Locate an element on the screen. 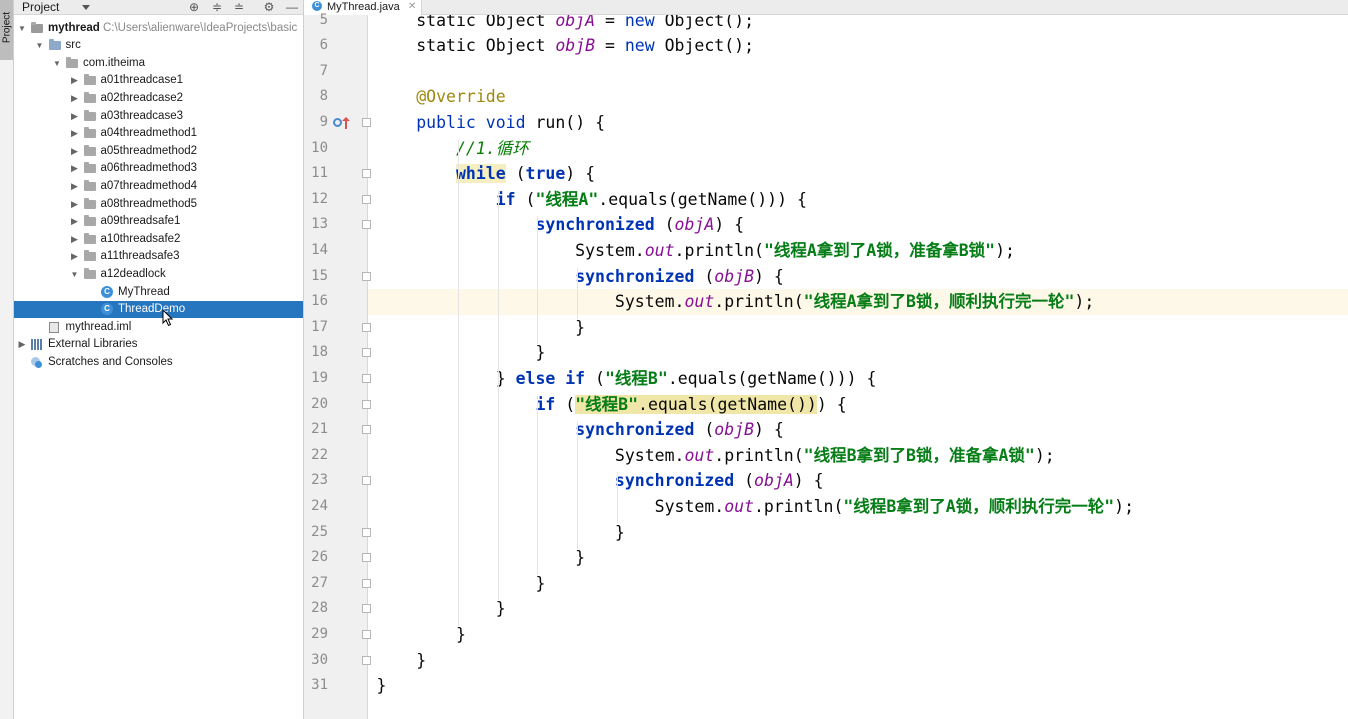  tree-item-a08threadmethod5: ▶ a08threadmethod5 is located at coordinates (158, 204).